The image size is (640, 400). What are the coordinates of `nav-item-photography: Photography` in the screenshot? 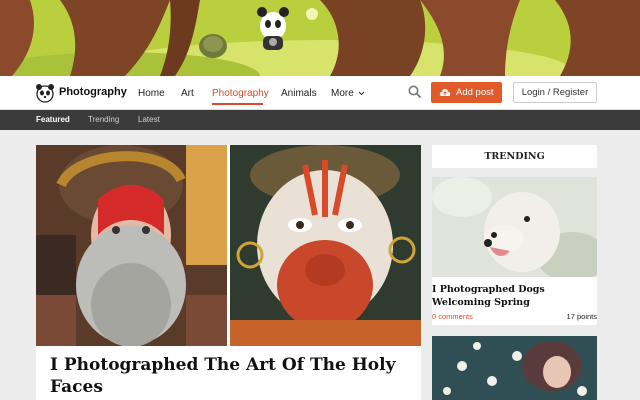 It's located at (240, 93).